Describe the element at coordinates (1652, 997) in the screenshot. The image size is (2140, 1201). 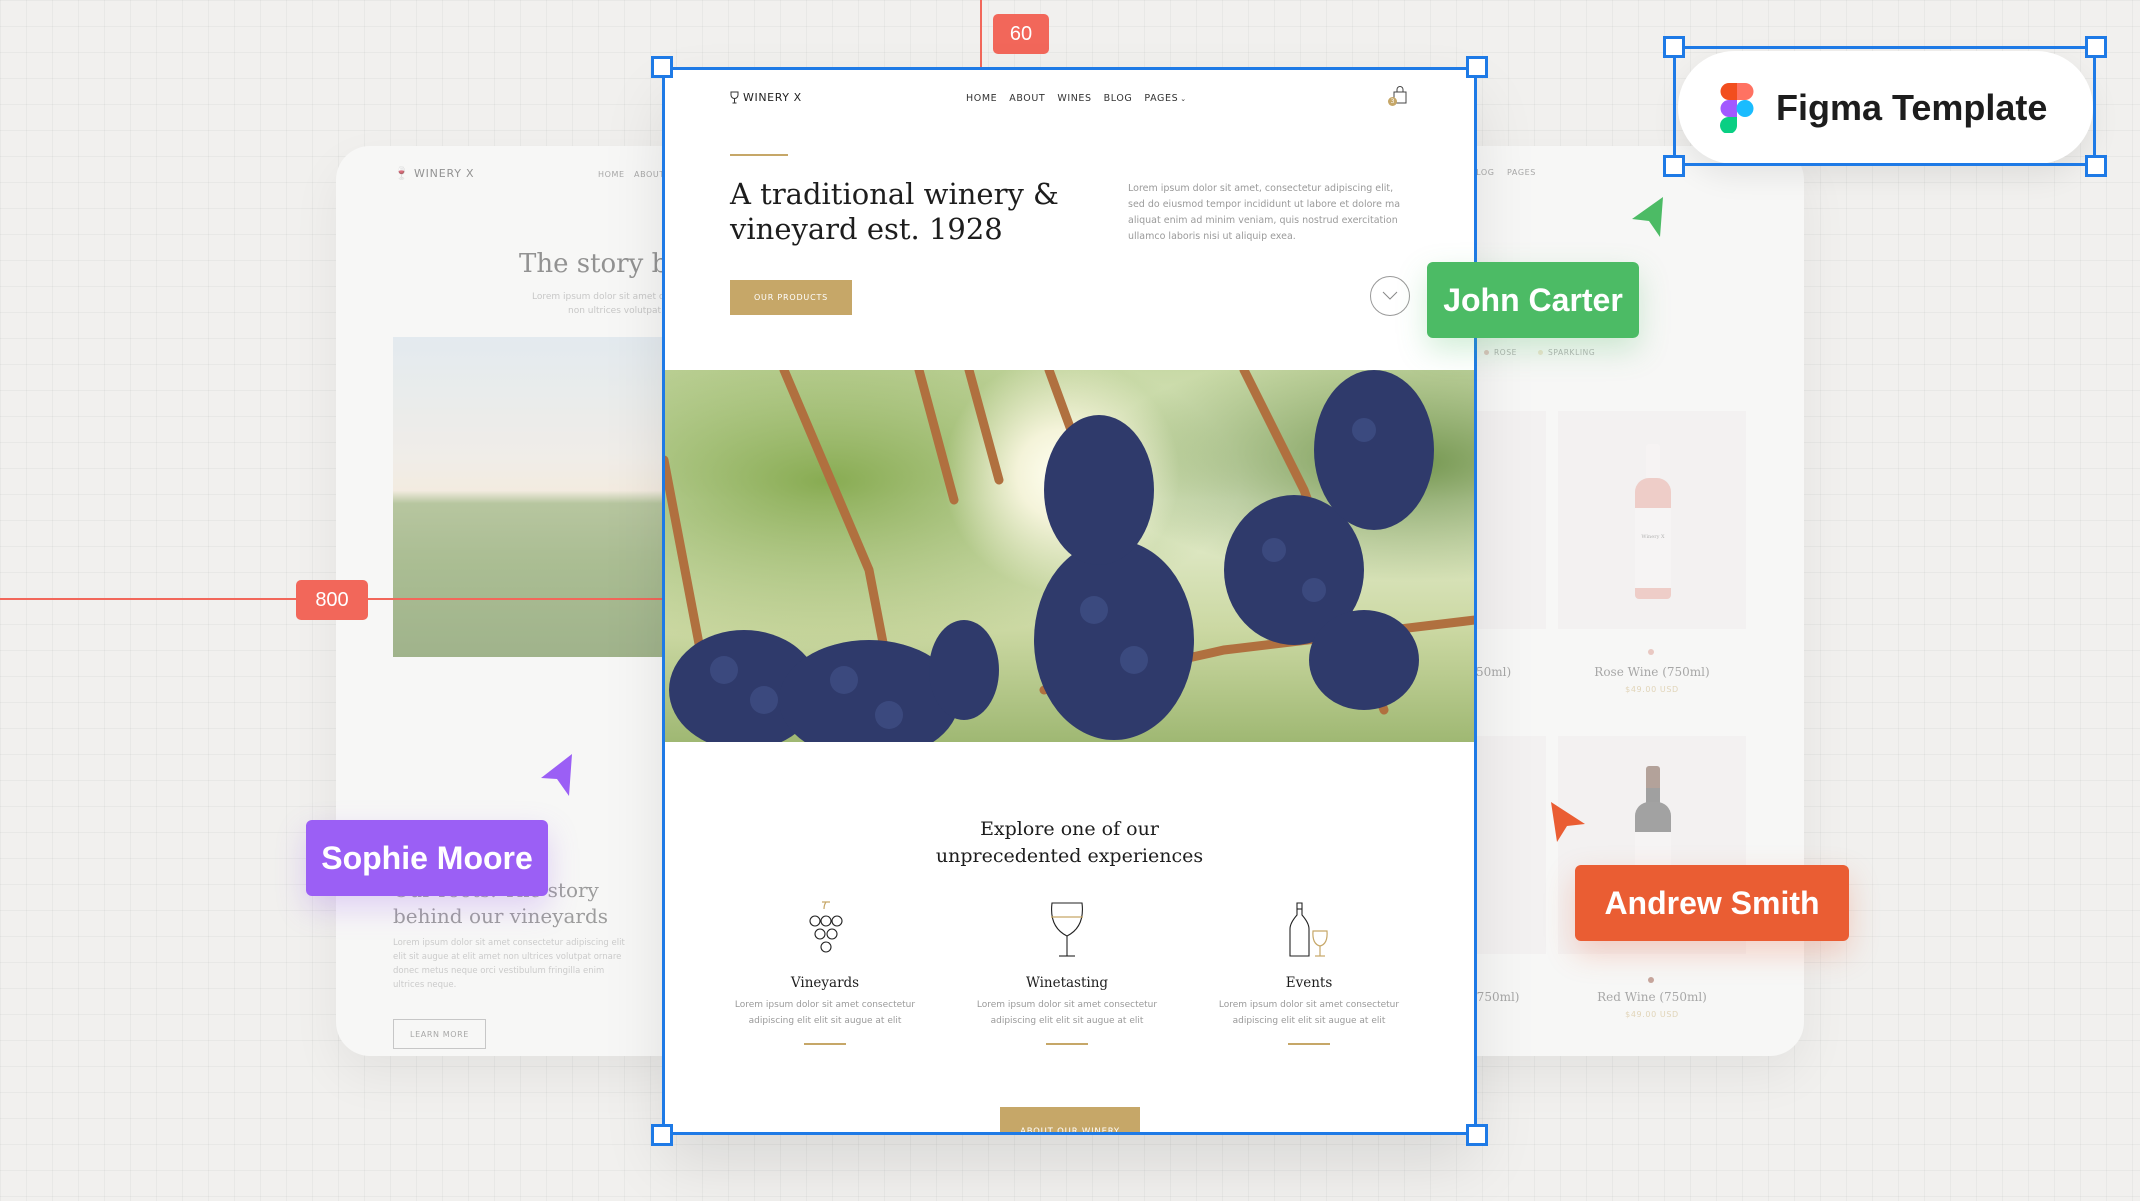
I see `product-name-red: Red Wine (750ml)` at that location.